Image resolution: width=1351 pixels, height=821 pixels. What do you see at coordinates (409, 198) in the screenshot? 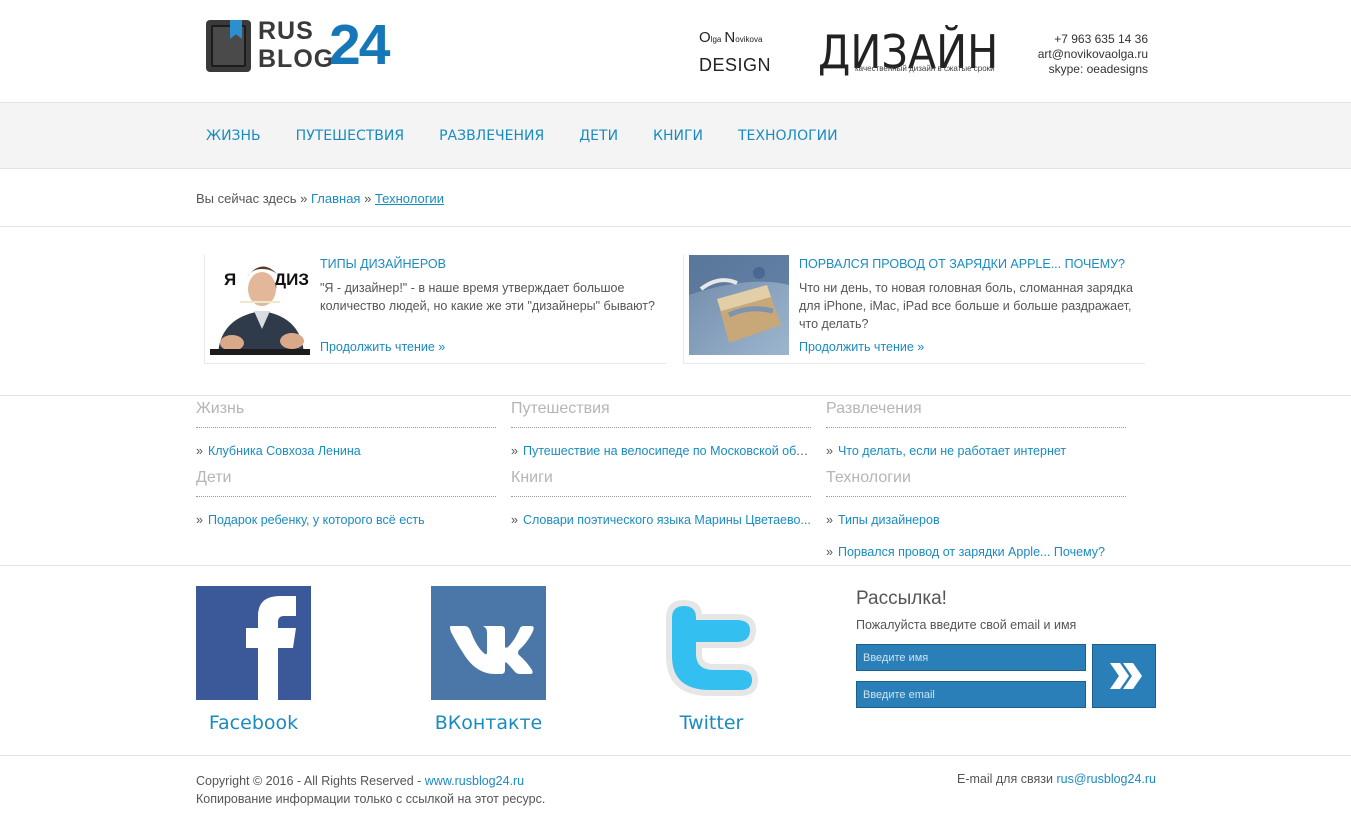
I see `breadcrumb-current-link: Технологии` at bounding box center [409, 198].